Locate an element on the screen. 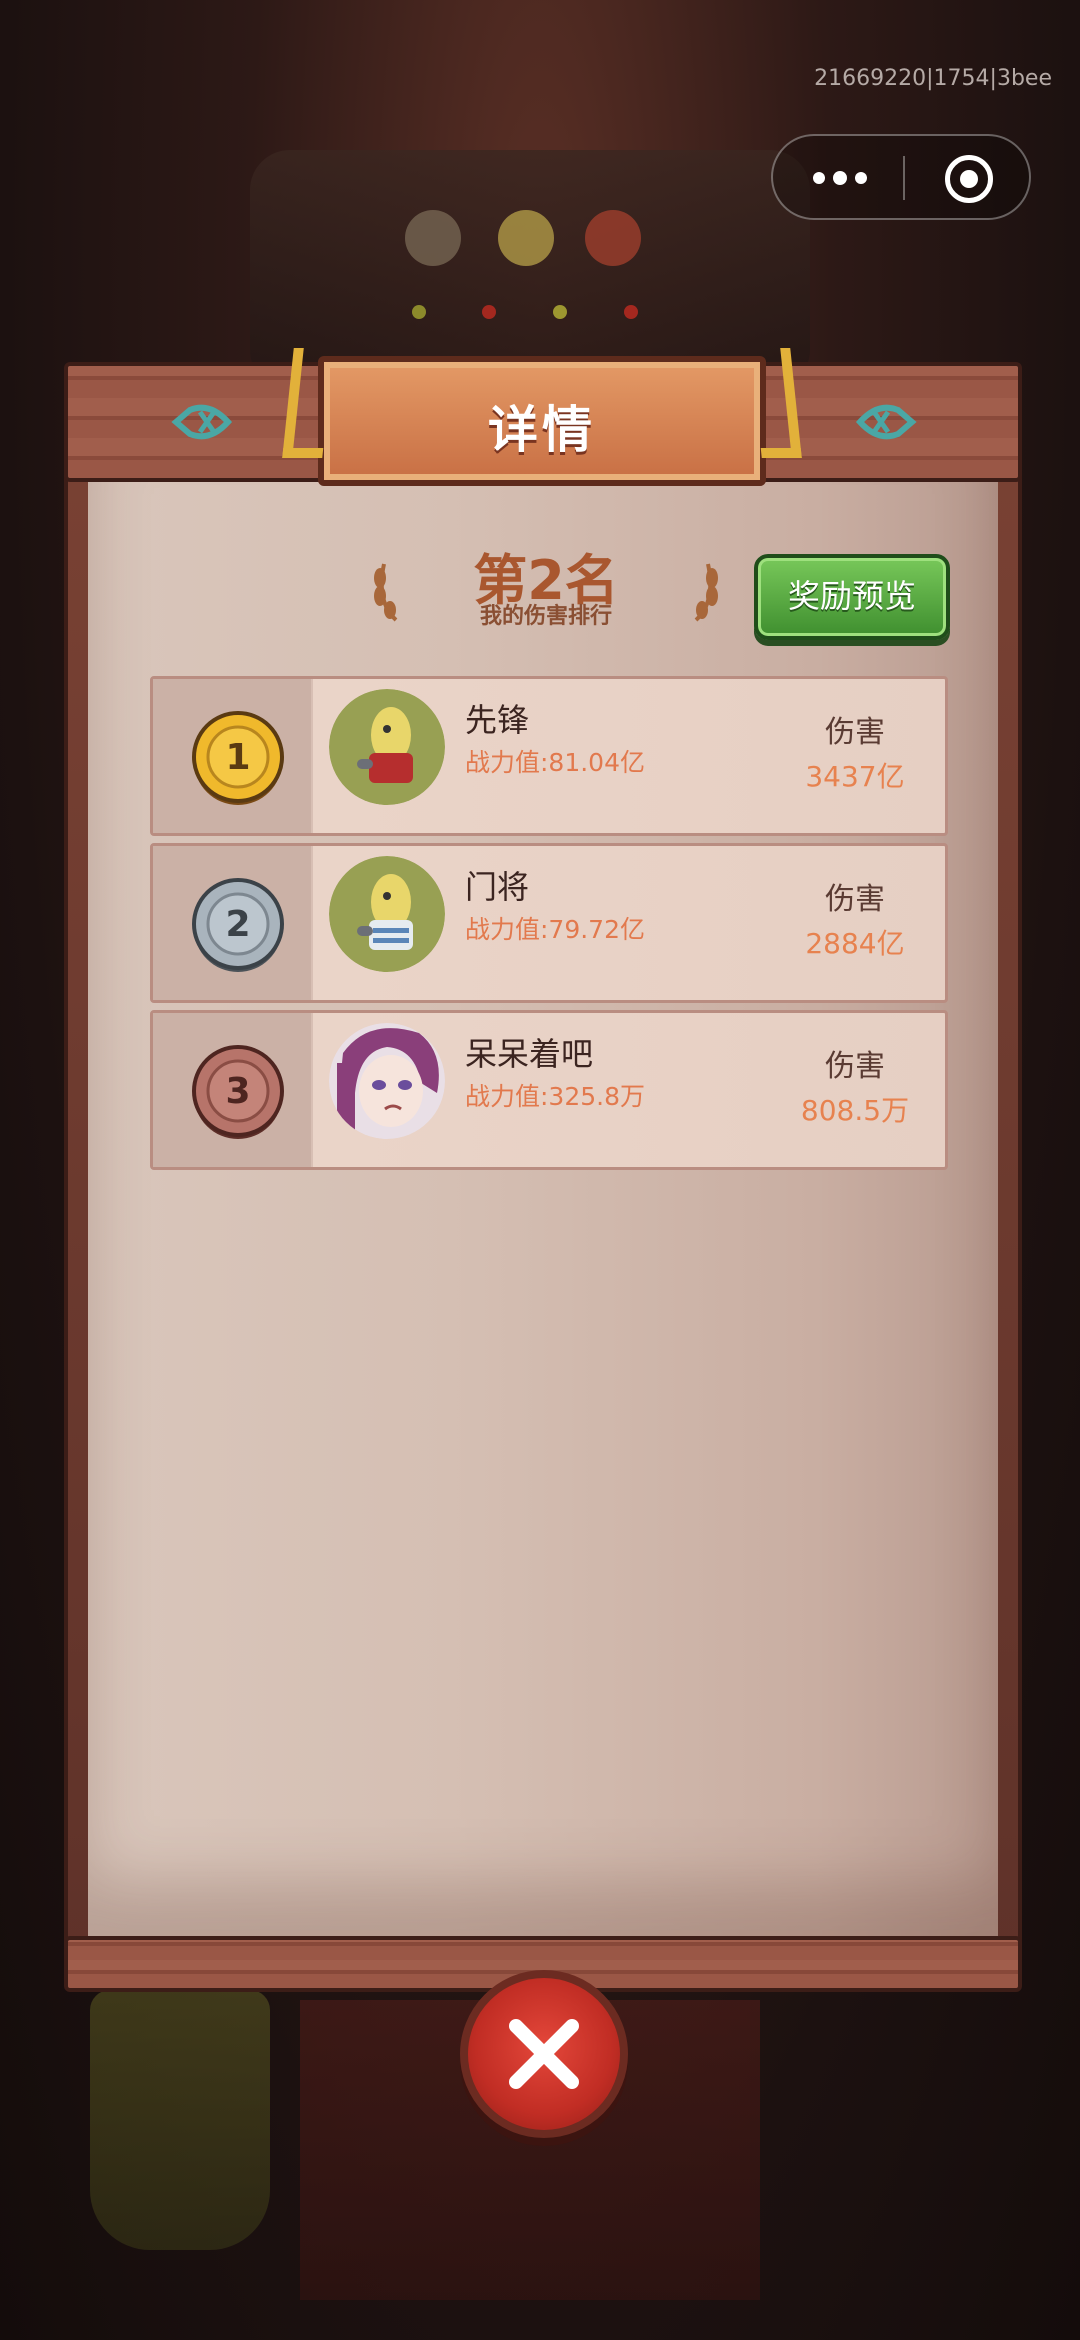  background-machine is located at coordinates (530, 270).